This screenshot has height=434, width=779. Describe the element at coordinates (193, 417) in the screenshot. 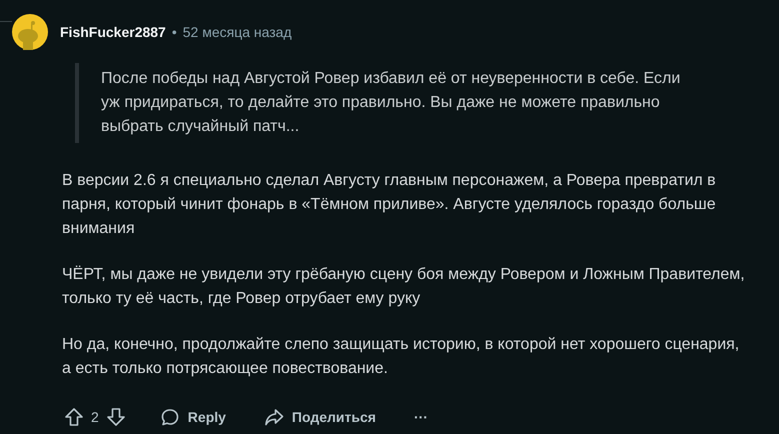

I see `reply-button: Reply` at that location.